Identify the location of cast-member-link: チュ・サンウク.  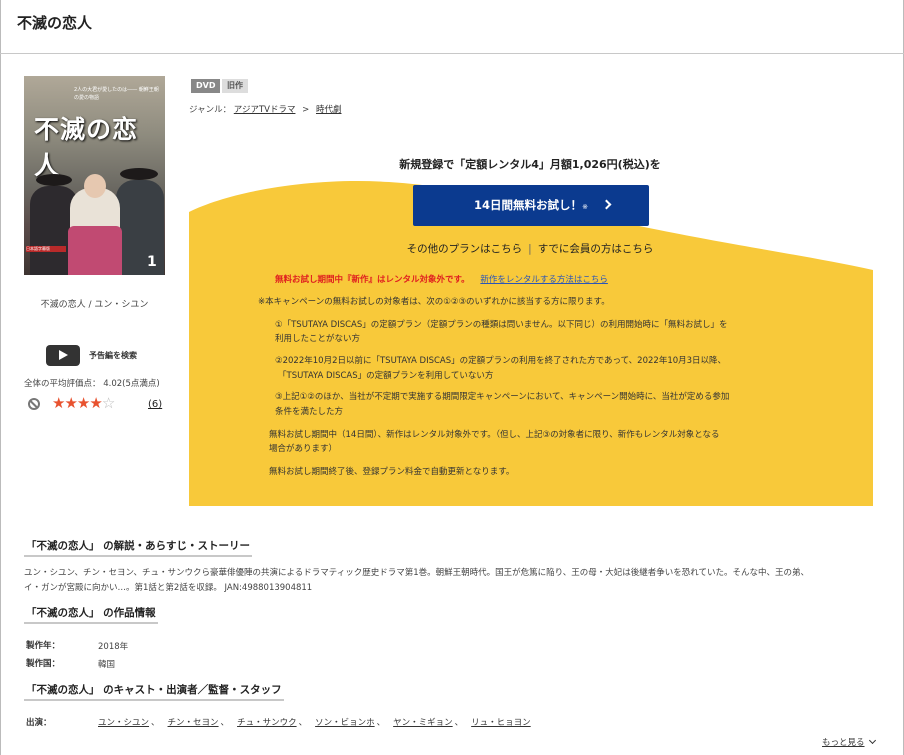
(267, 723).